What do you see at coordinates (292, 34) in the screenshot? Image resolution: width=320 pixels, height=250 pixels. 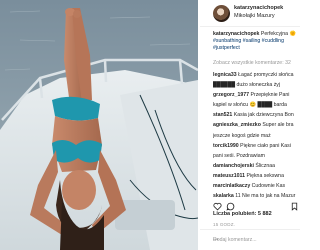 I see `caption-emoji: 🌞` at bounding box center [292, 34].